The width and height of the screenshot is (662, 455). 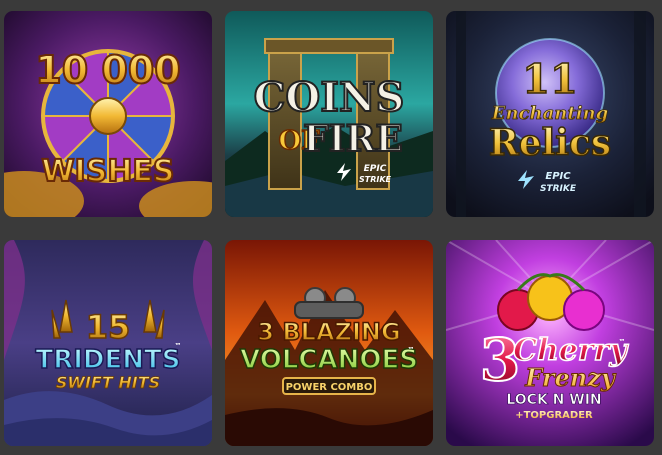 I want to click on game-tile-15-tridents: 15 TRIDENTS SWIFT HITS ™, so click(x=108, y=343).